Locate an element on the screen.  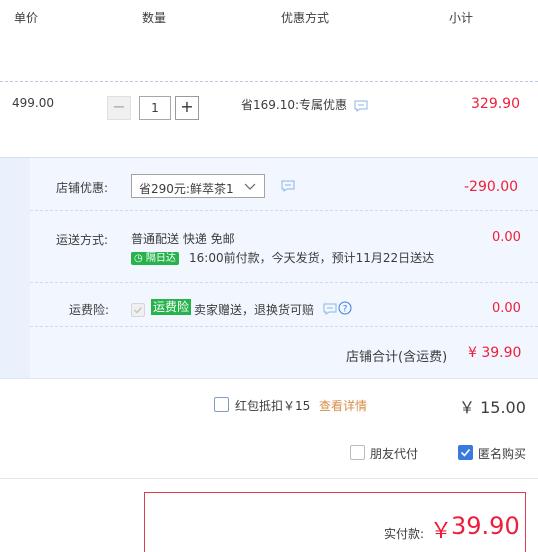
payment-total-box: 实付款: ￥ 39.90 is located at coordinates (335, 522).